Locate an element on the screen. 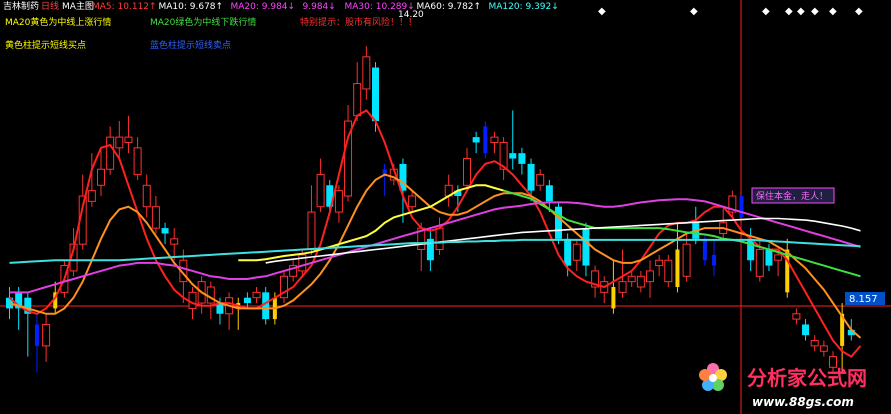 This screenshot has width=891, height=414. note-ma20-up: MA20黄色为中线上涨行情 is located at coordinates (58, 22).